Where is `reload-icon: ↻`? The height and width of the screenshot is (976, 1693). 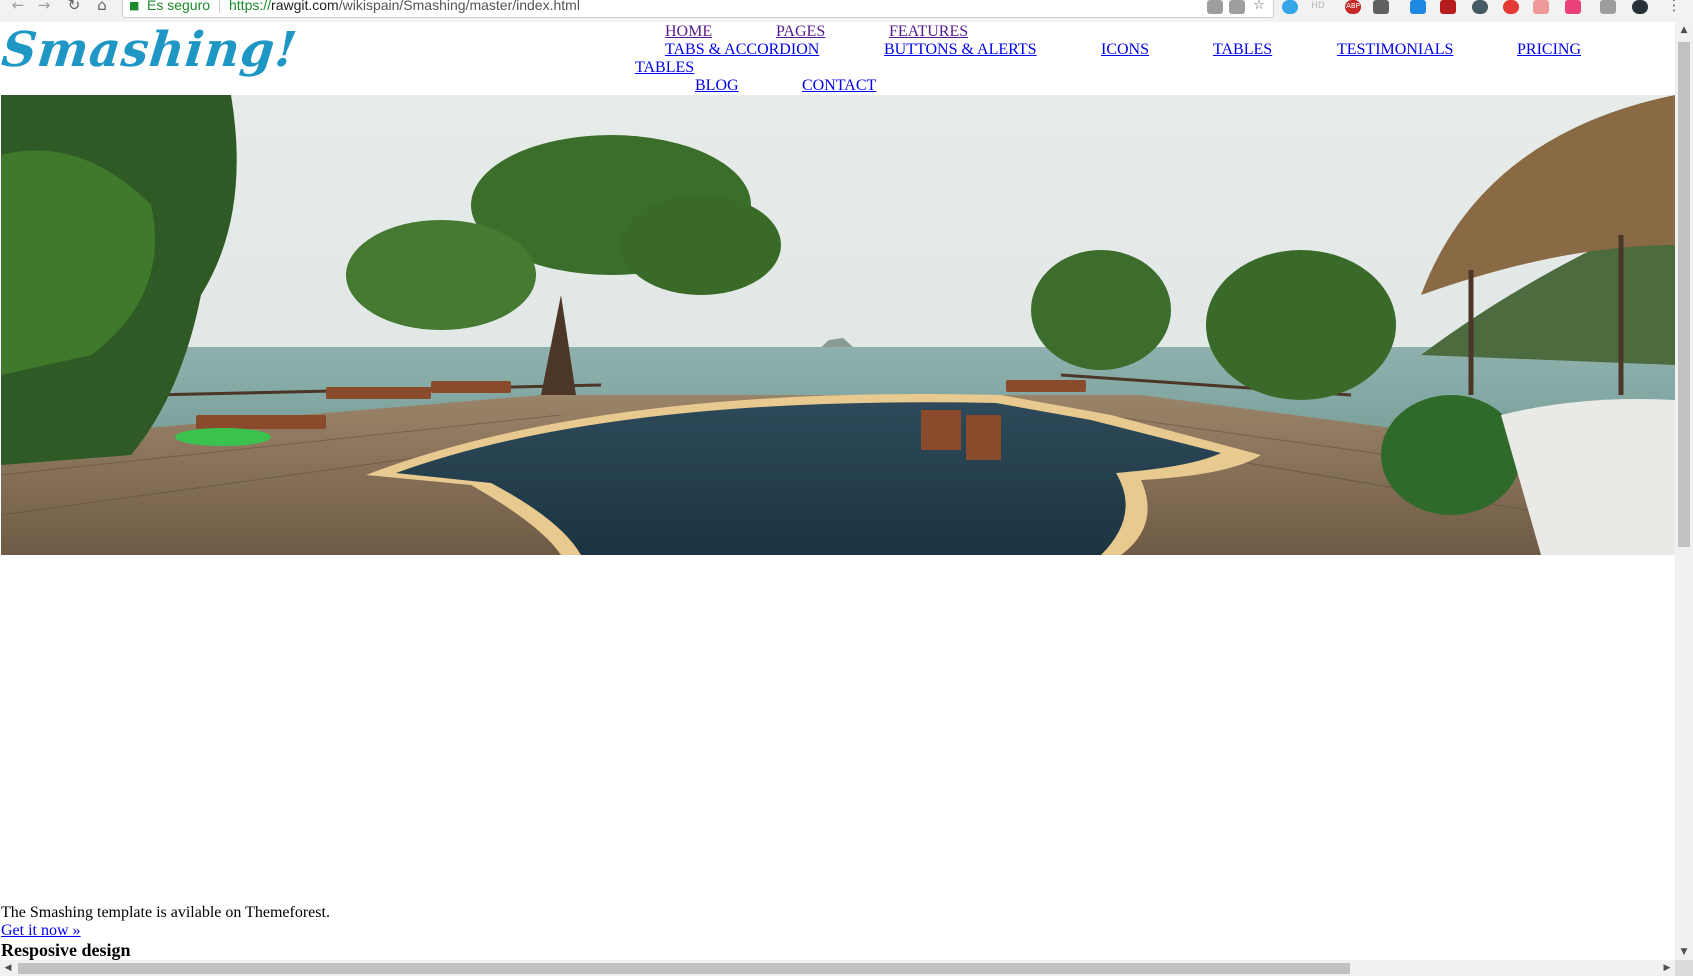
reload-icon: ↻ is located at coordinates (74, 7).